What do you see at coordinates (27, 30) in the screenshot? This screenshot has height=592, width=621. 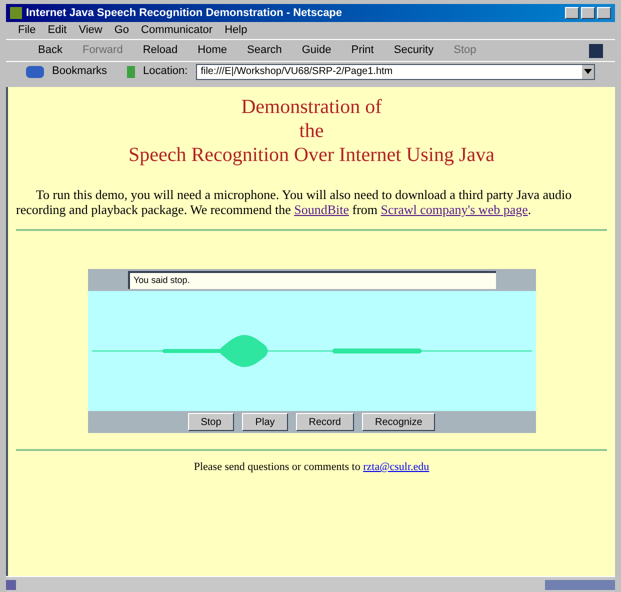 I see `menu-item: File` at bounding box center [27, 30].